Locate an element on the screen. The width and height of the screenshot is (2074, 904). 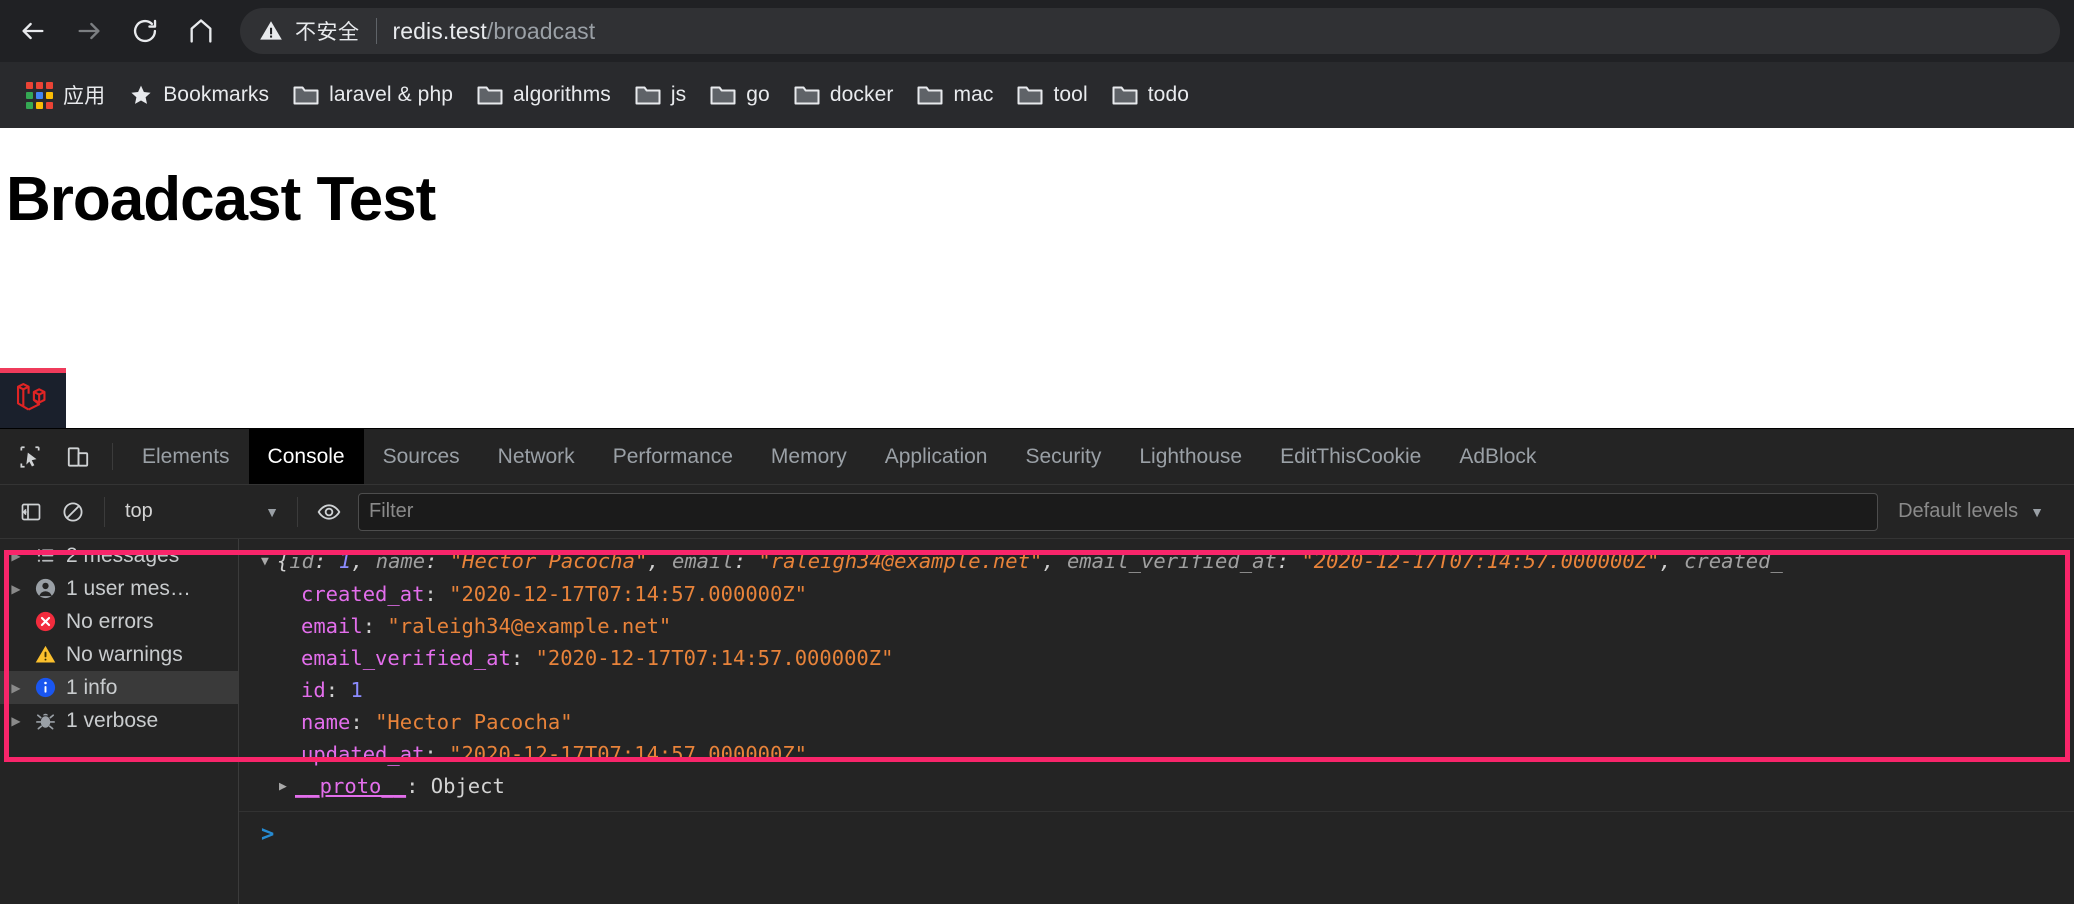
preview-token: "Hector Pacocha" is located at coordinates (548, 561).